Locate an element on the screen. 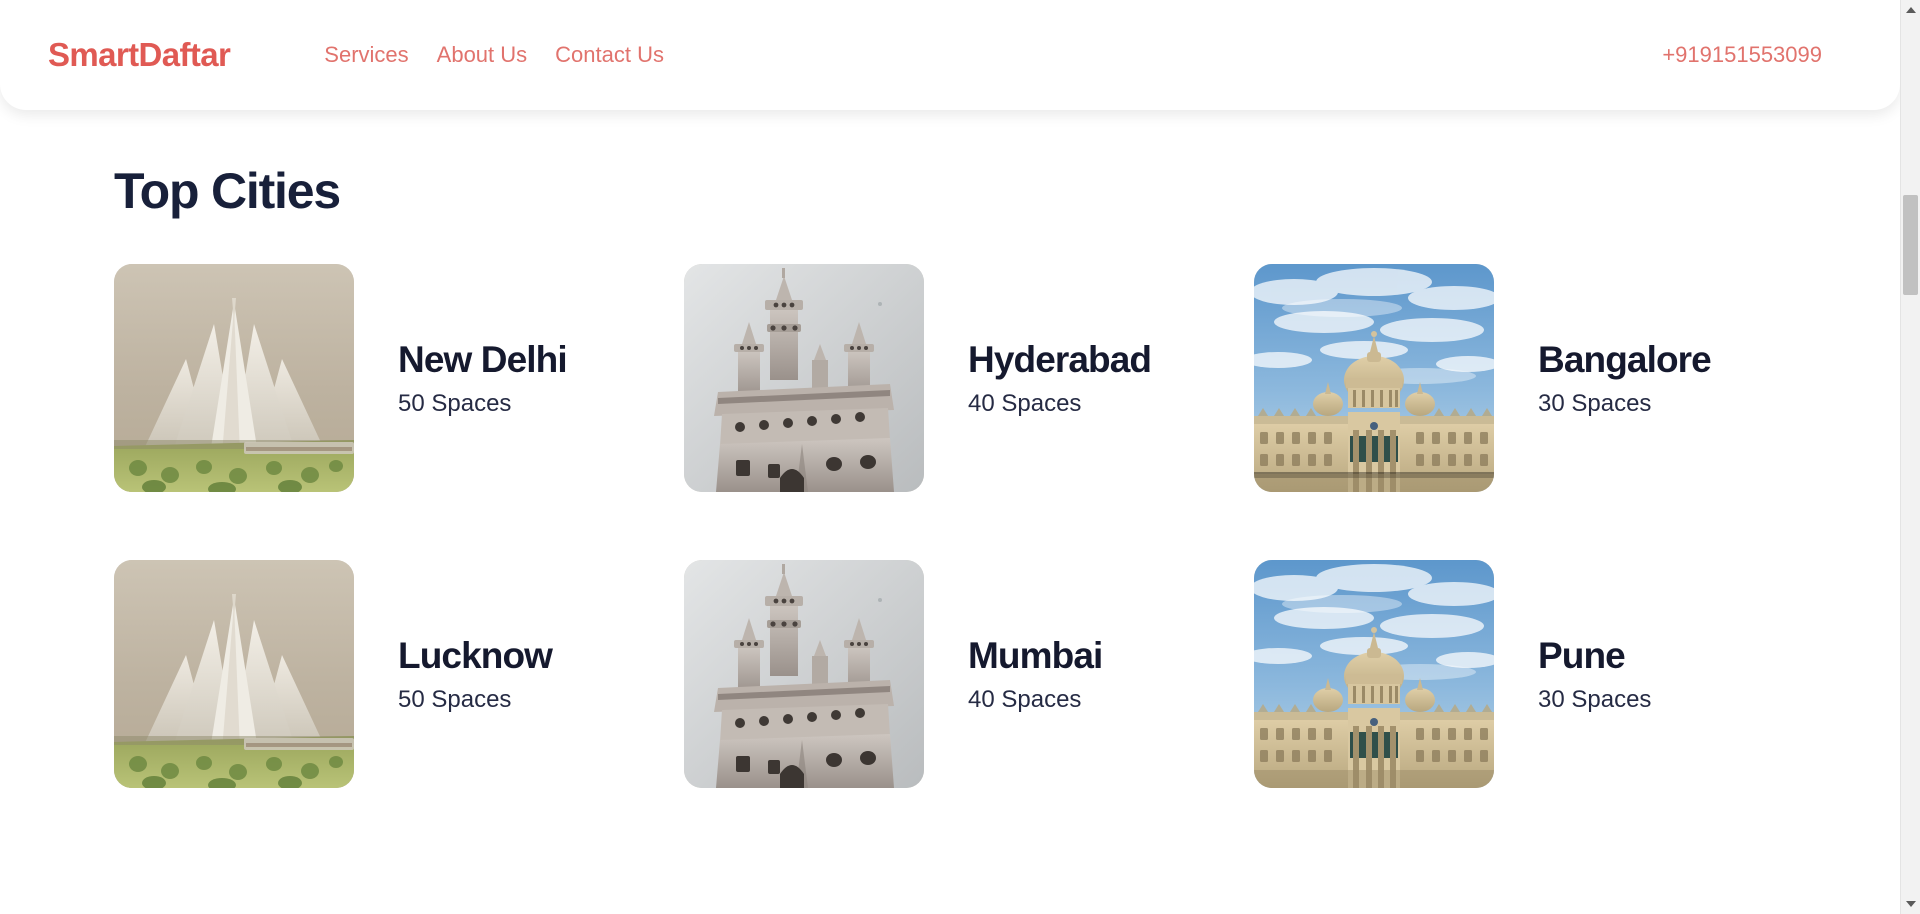  city-card: New Delhi 50 Spaces is located at coordinates (399, 378).